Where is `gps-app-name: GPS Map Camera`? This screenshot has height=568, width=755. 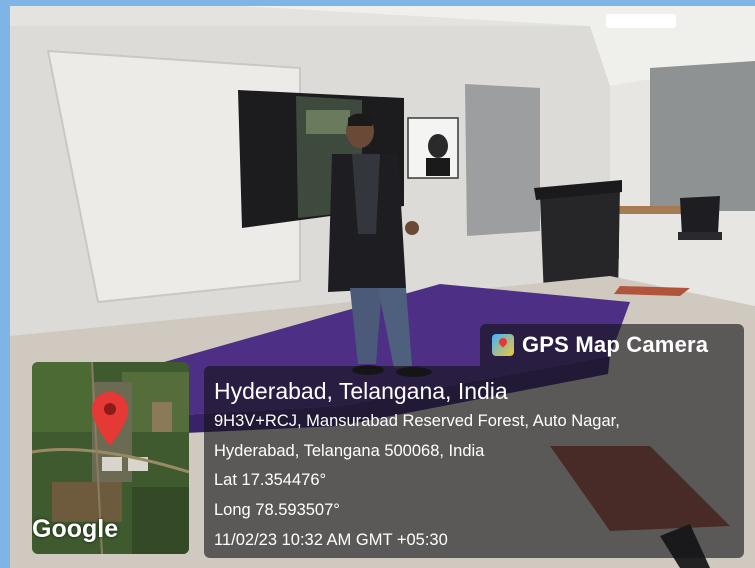 gps-app-name: GPS Map Camera is located at coordinates (615, 344).